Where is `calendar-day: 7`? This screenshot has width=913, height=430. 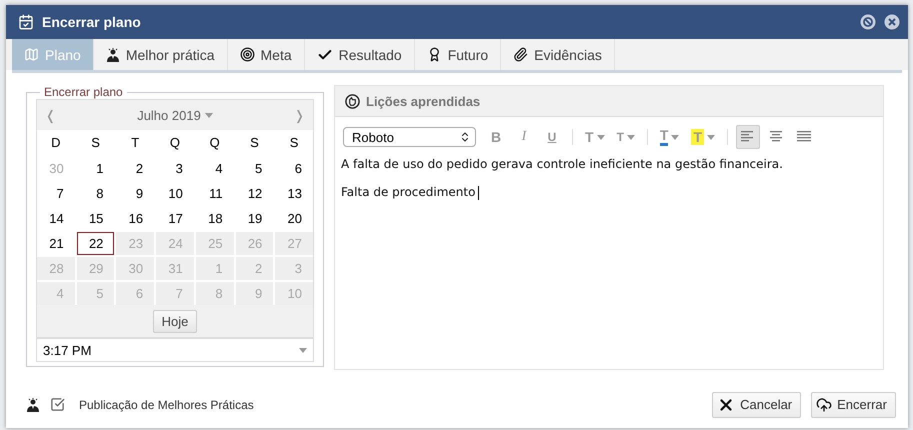
calendar-day: 7 is located at coordinates (175, 293).